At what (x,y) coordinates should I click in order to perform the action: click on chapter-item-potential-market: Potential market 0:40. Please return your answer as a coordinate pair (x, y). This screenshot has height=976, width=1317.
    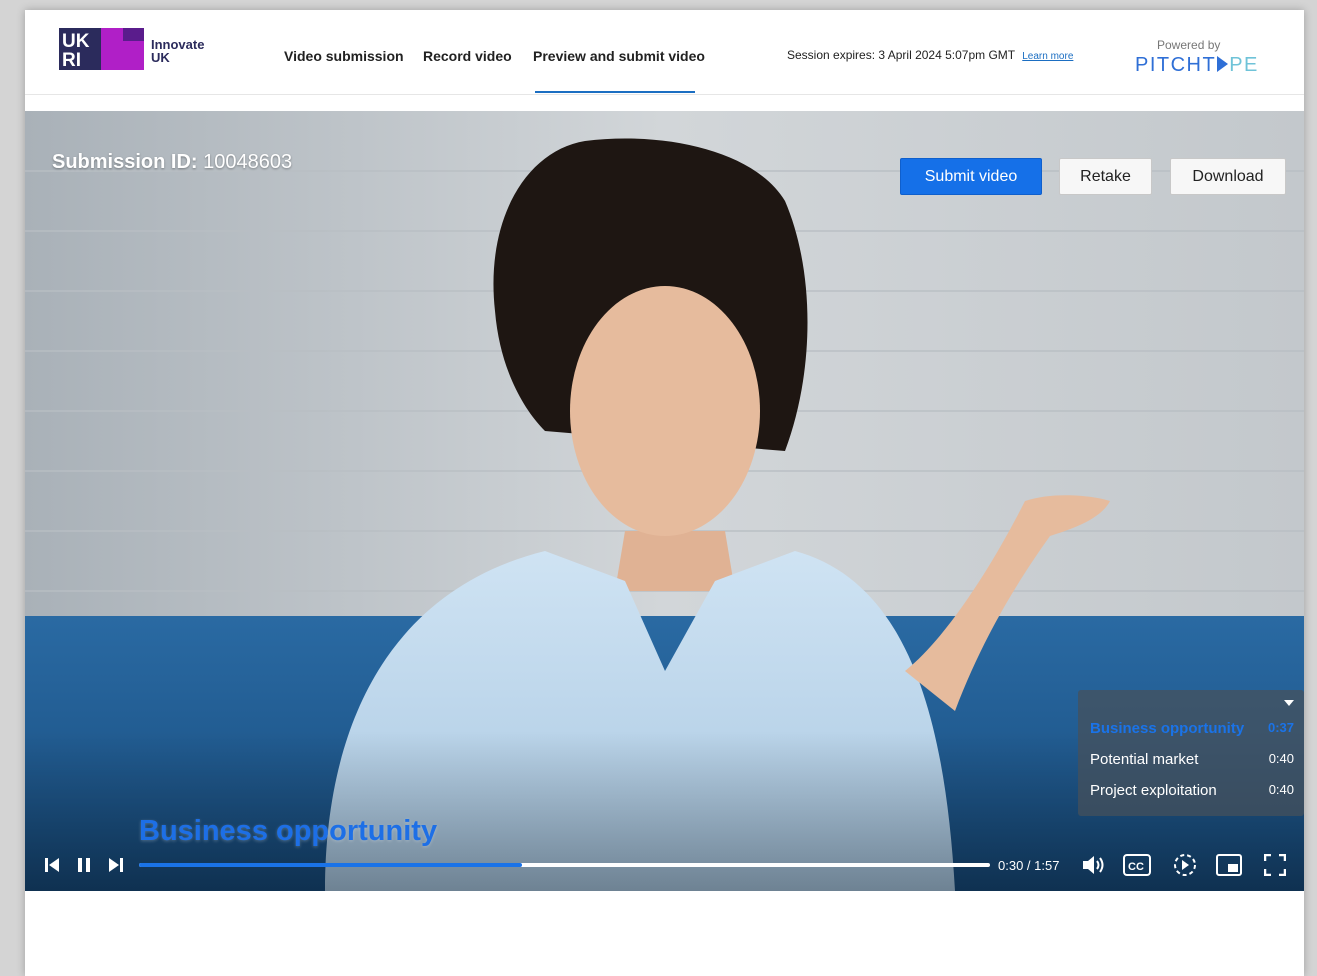
    Looking at the image, I should click on (1192, 759).